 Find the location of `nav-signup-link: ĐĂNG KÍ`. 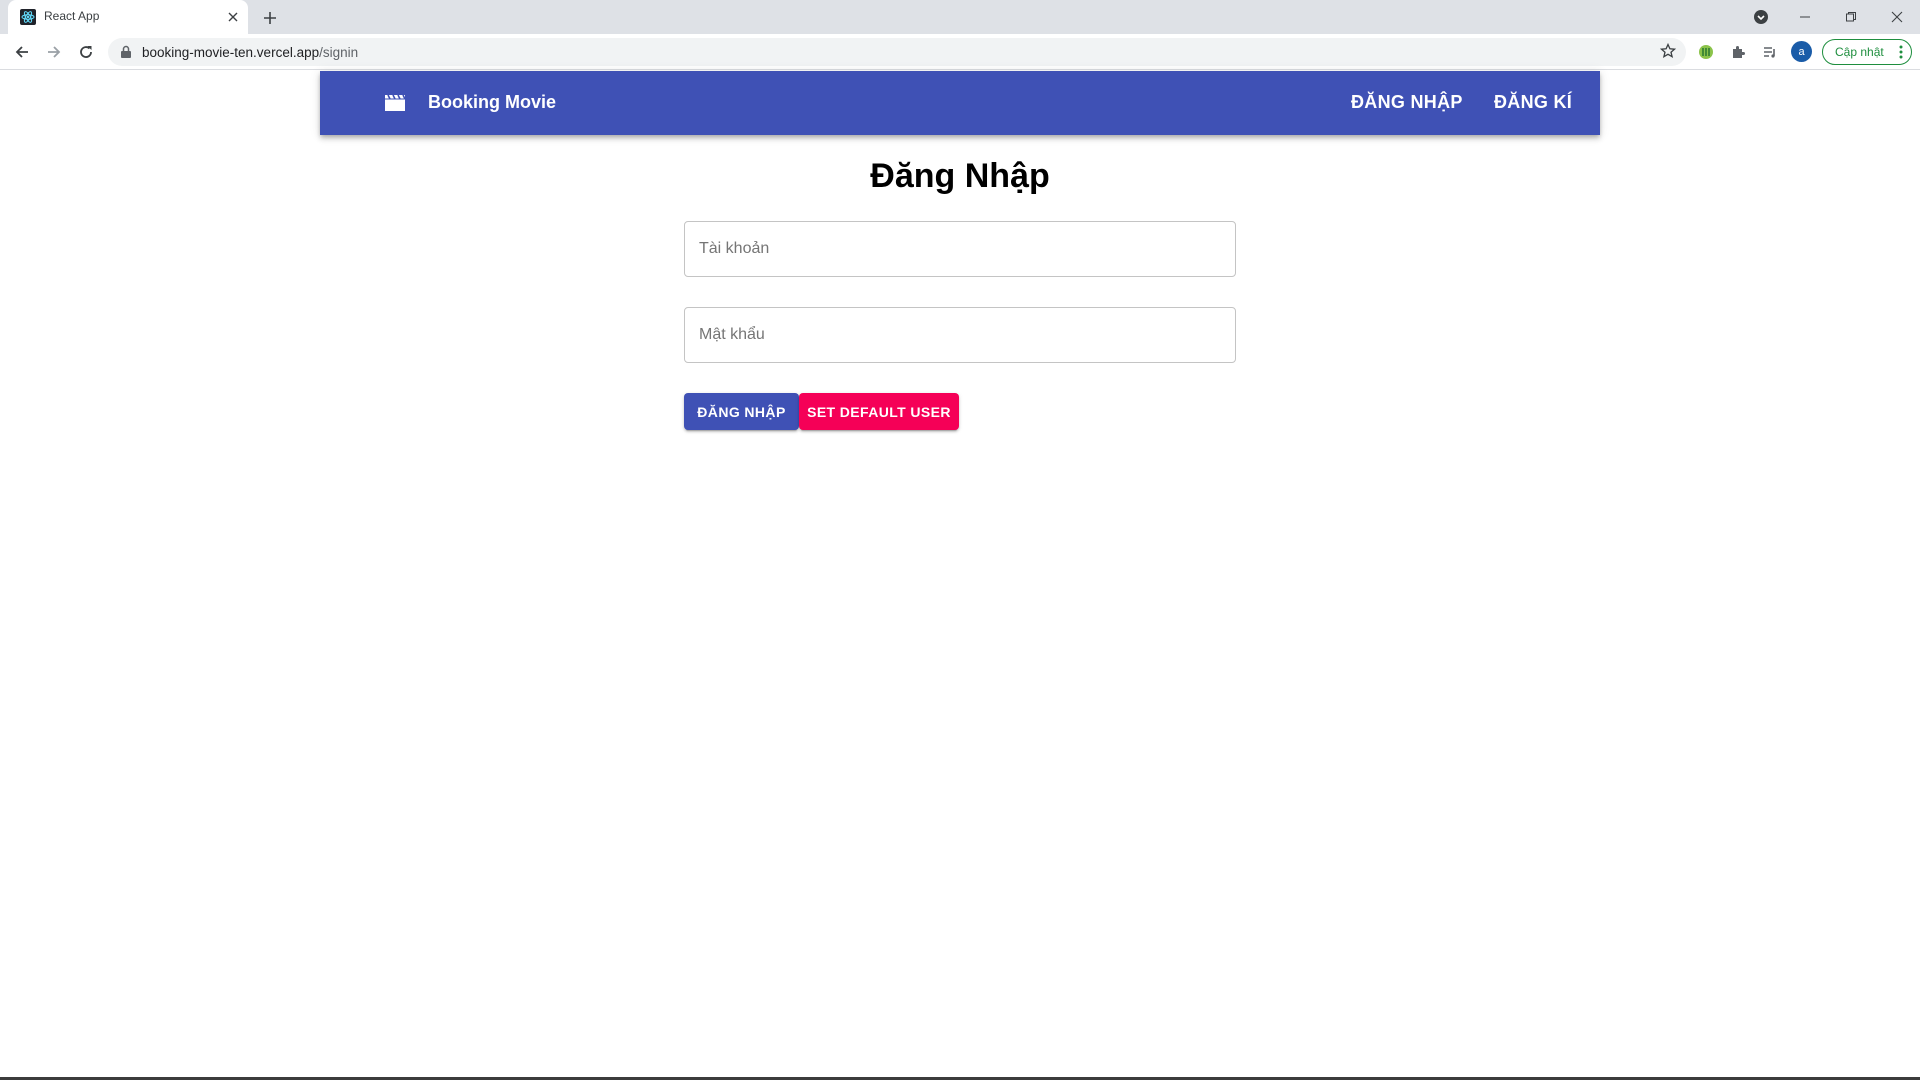

nav-signup-link: ĐĂNG KÍ is located at coordinates (1533, 102).